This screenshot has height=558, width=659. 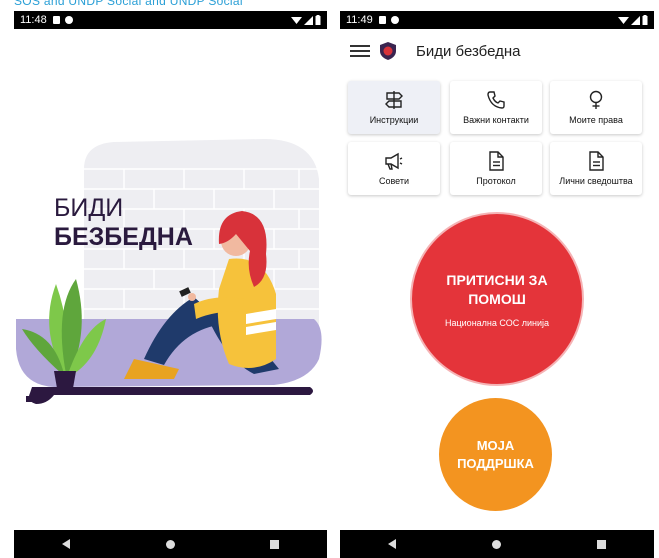 I want to click on support-button-line1: МОЈА, so click(x=495, y=445).